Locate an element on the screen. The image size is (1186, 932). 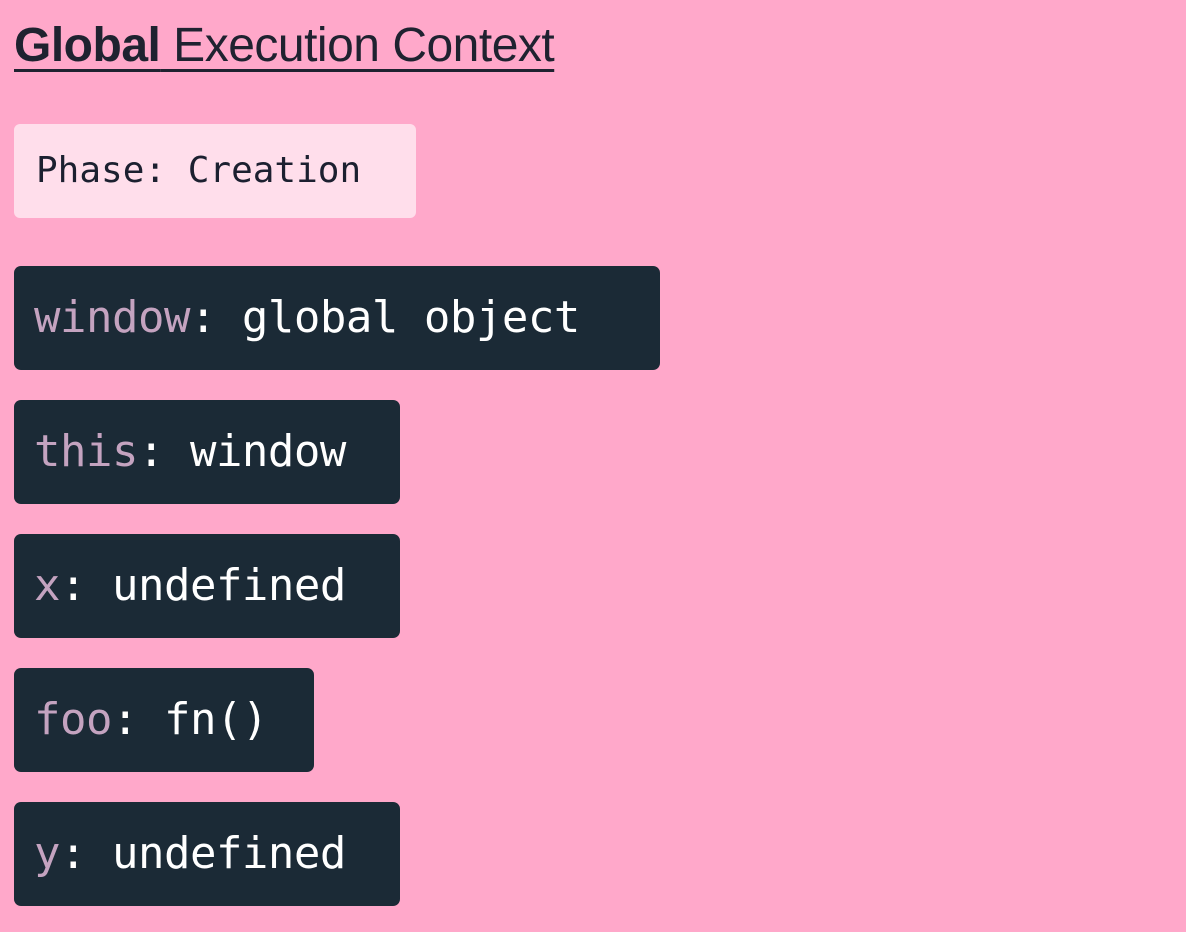
page-title: Global Execution Context is located at coordinates (284, 46).